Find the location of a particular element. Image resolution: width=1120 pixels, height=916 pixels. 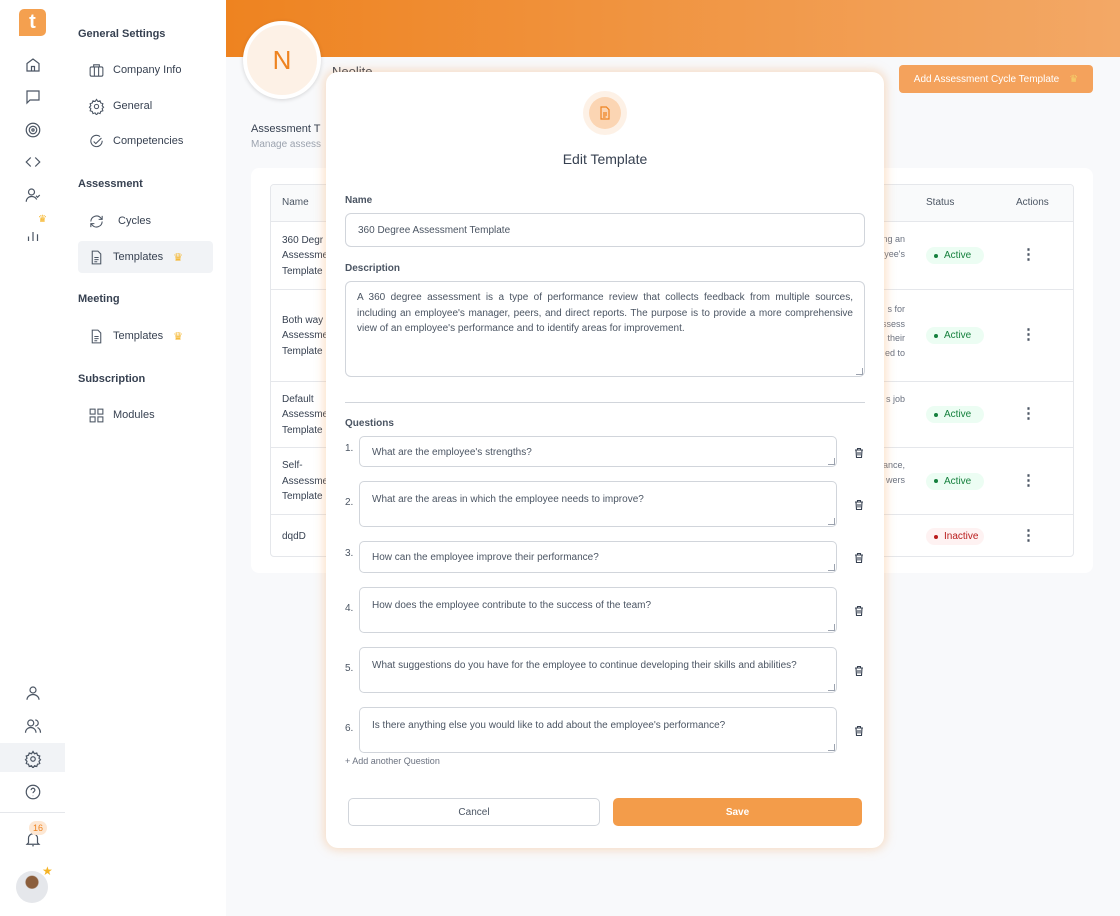

description-line: s job is located at coordinates (895, 399).